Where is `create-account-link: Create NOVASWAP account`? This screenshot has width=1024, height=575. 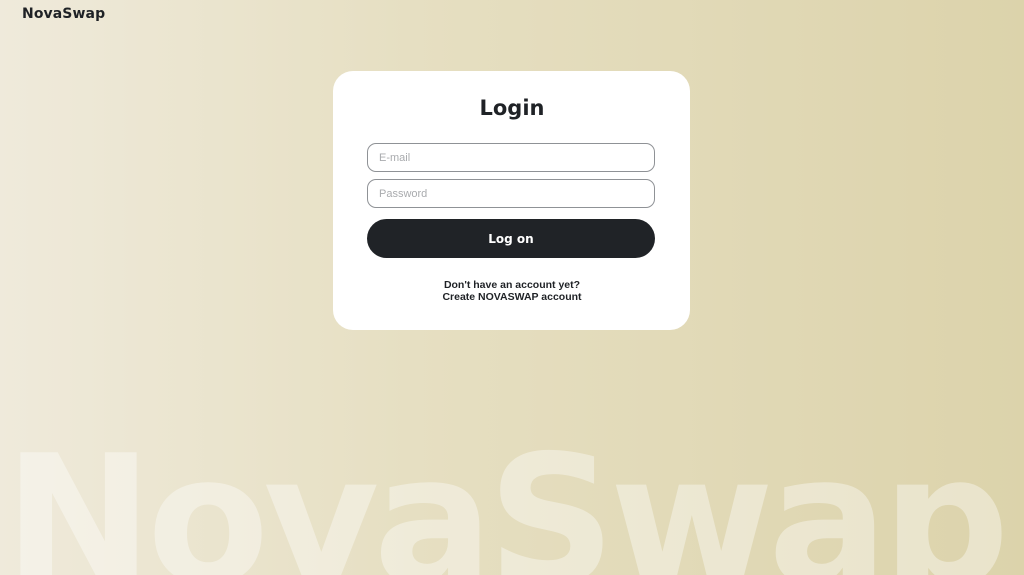 create-account-link: Create NOVASWAP account is located at coordinates (511, 297).